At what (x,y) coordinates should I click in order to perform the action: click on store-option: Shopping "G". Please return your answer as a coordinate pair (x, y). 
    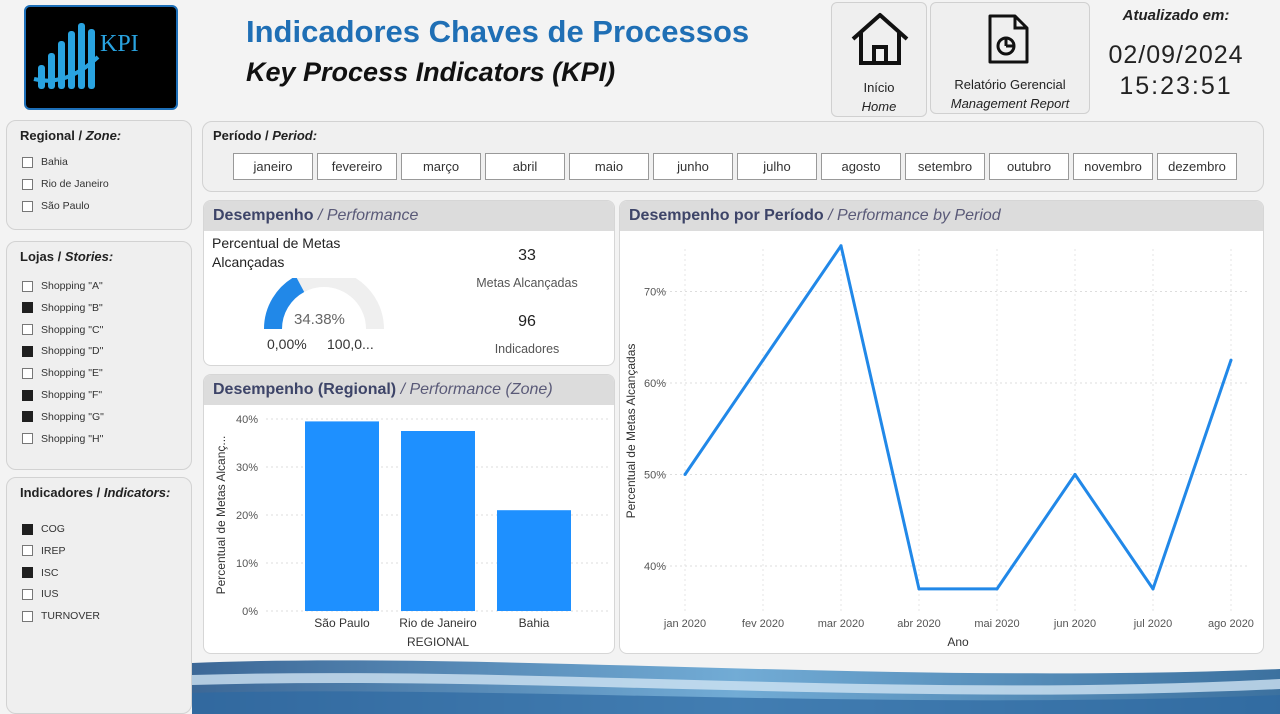
    Looking at the image, I should click on (63, 417).